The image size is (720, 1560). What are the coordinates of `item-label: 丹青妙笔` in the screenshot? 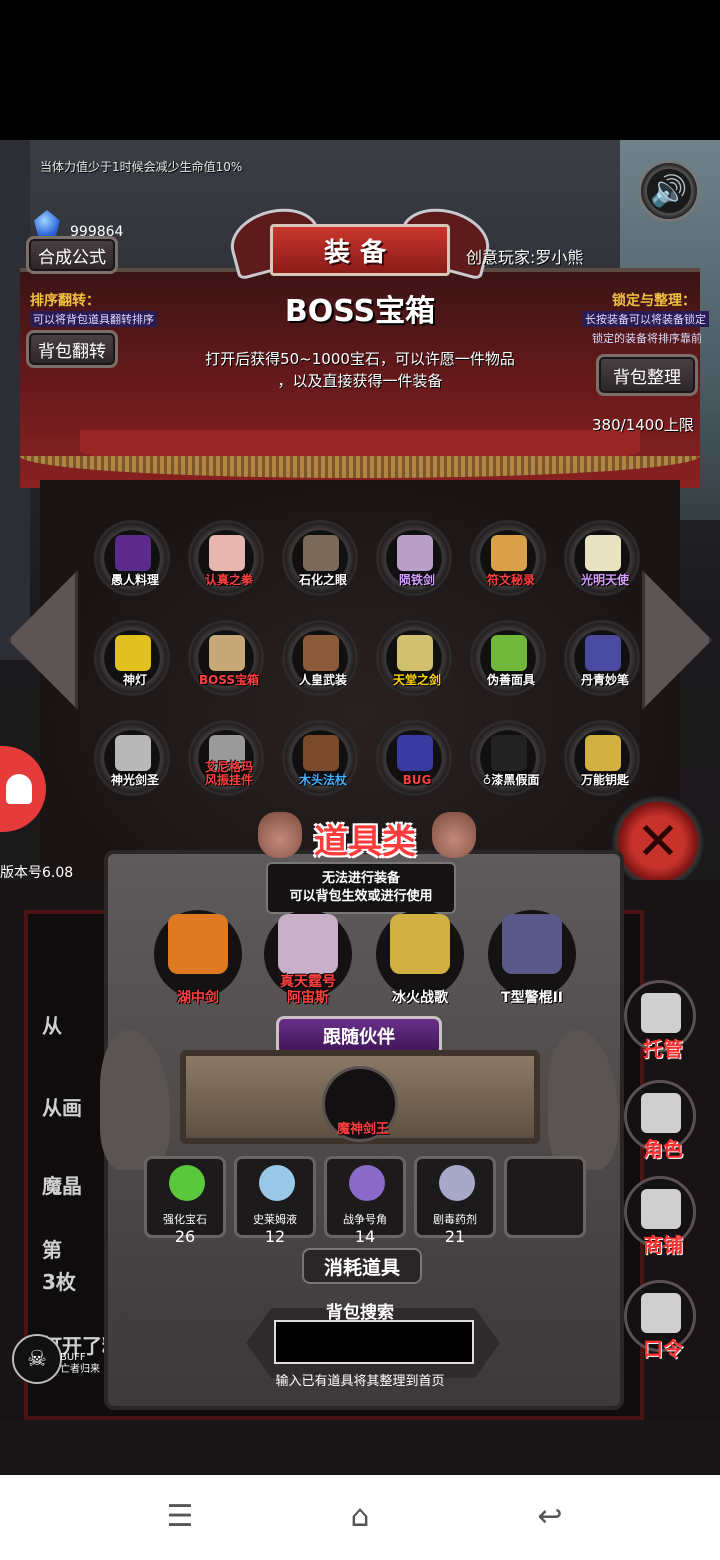 It's located at (604, 680).